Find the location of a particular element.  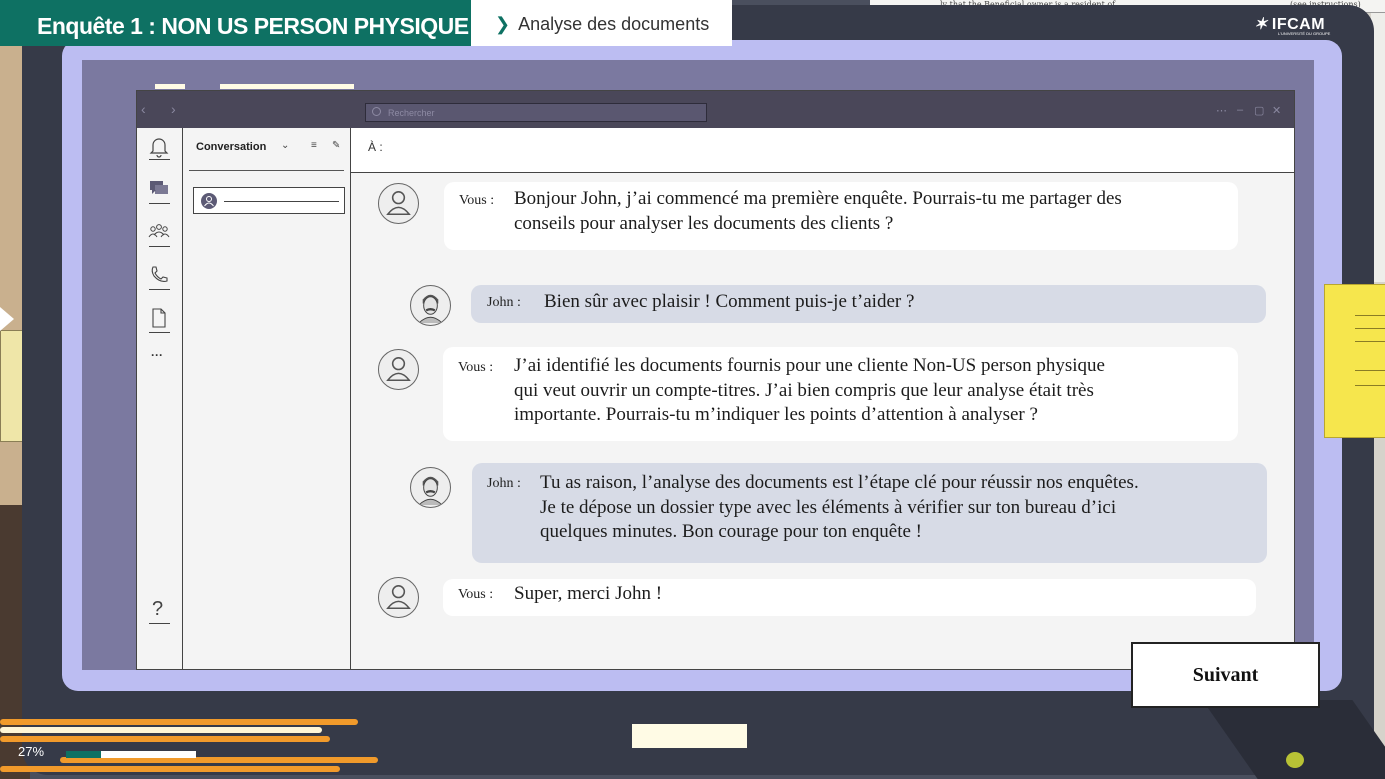

sticky-note is located at coordinates (1354, 361).